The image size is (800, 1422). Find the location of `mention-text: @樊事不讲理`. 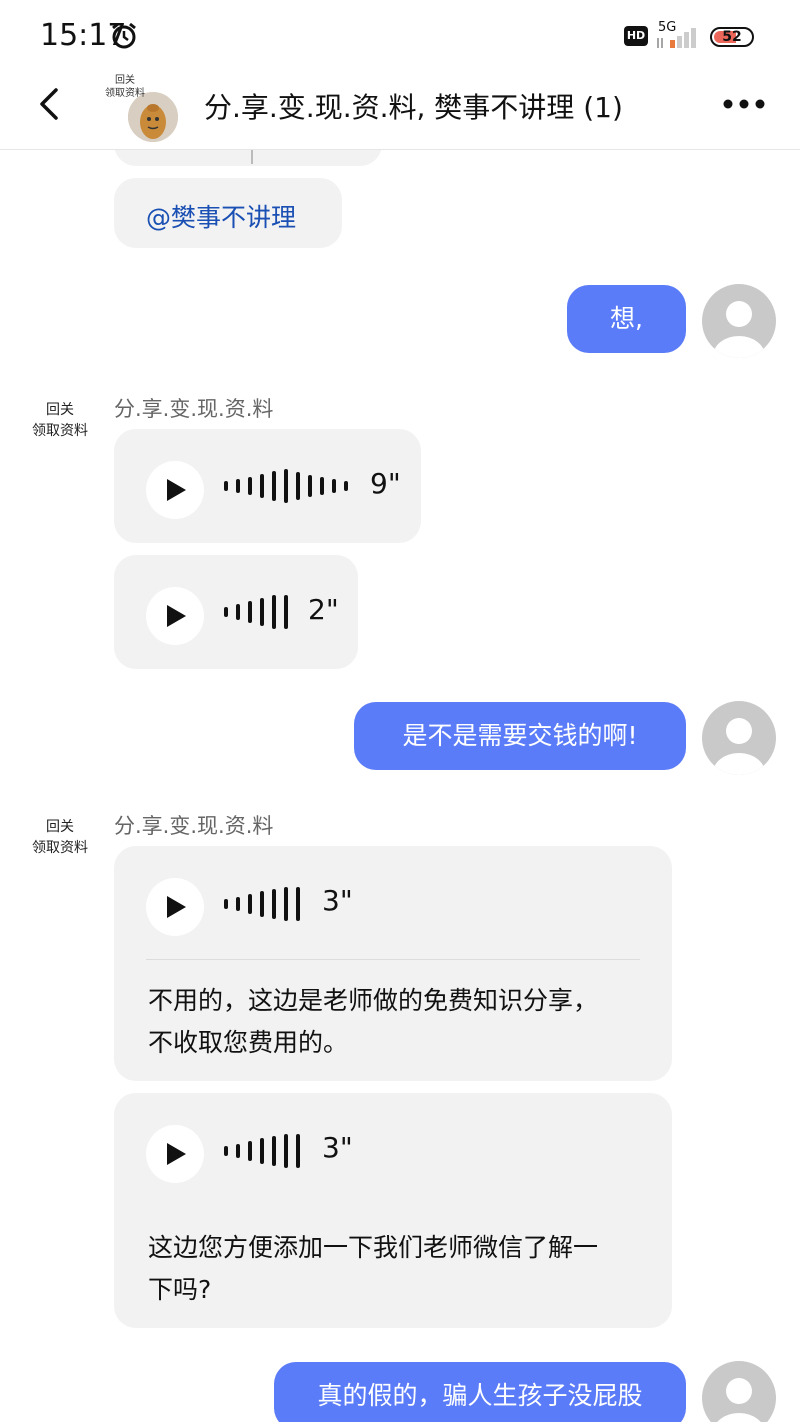

mention-text: @樊事不讲理 is located at coordinates (221, 216).